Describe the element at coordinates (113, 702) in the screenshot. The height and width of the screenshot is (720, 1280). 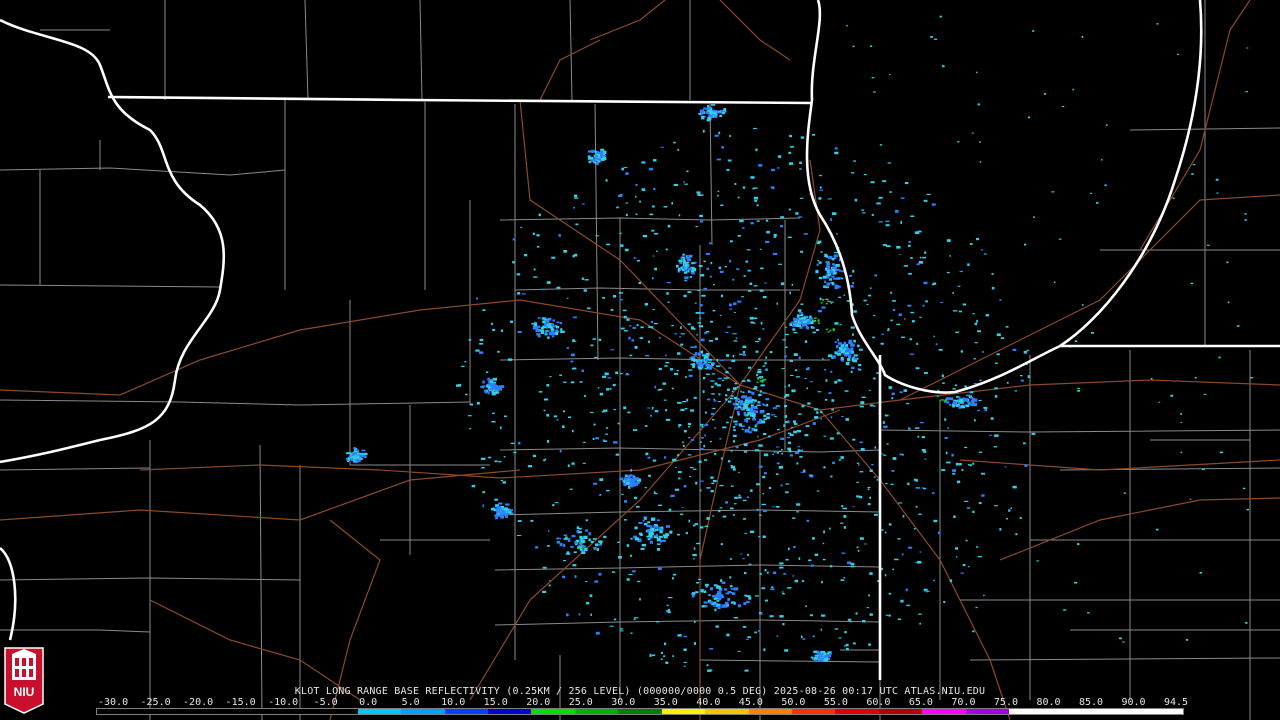
I see `legend-tick-label: -30.0` at that location.